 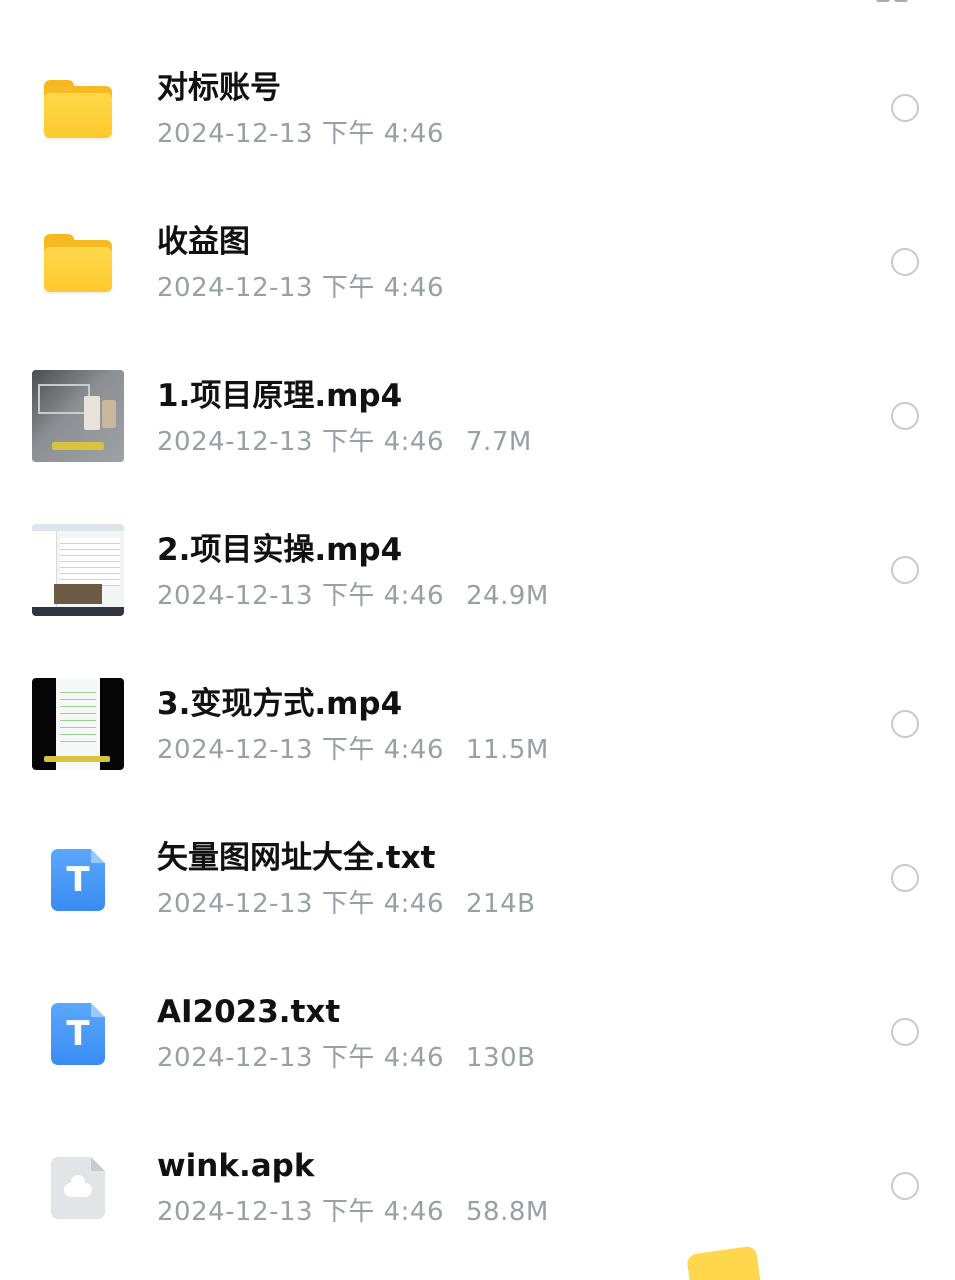 I want to click on file-meta: 2024-12-13 下午 4:46 7.7M, so click(x=344, y=442).